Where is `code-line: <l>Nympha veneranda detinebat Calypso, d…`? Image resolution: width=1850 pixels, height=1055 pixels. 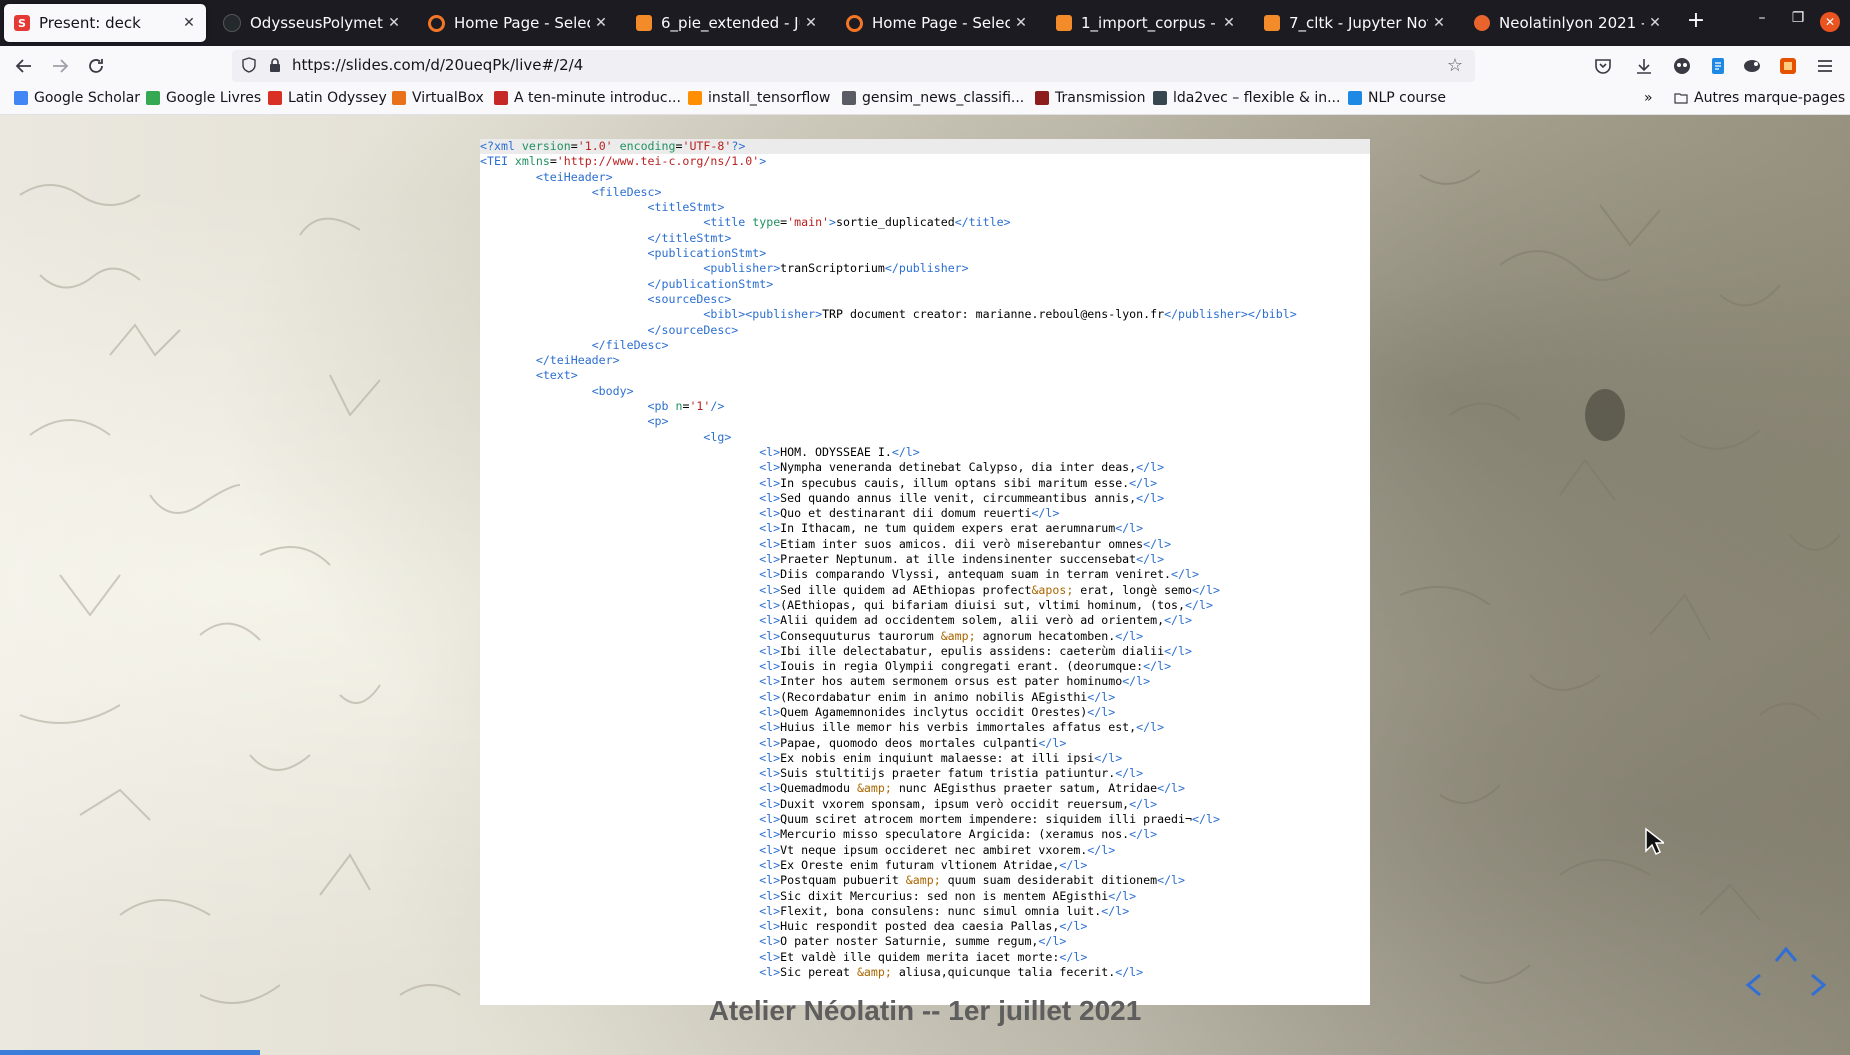
code-line: <l>Nympha veneranda detinebat Calypso, d… is located at coordinates (962, 467).